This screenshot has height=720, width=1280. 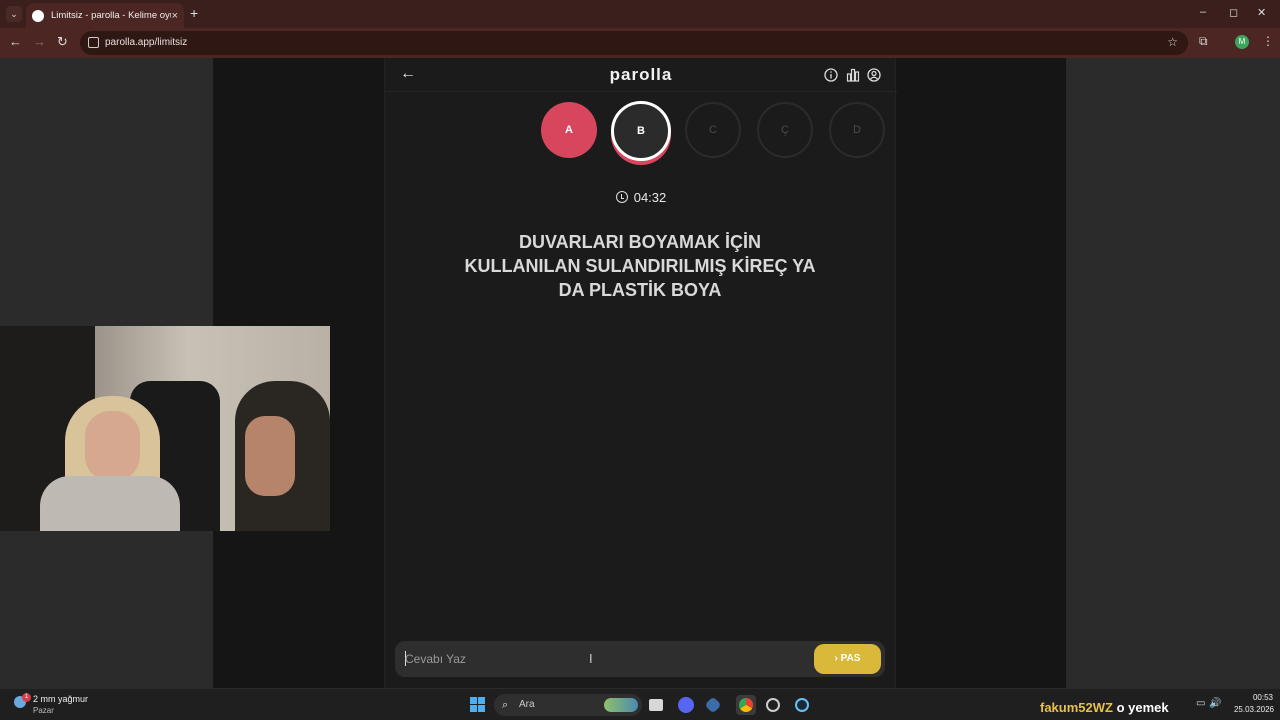 I want to click on search-icon: ⌕, so click(x=505, y=705).